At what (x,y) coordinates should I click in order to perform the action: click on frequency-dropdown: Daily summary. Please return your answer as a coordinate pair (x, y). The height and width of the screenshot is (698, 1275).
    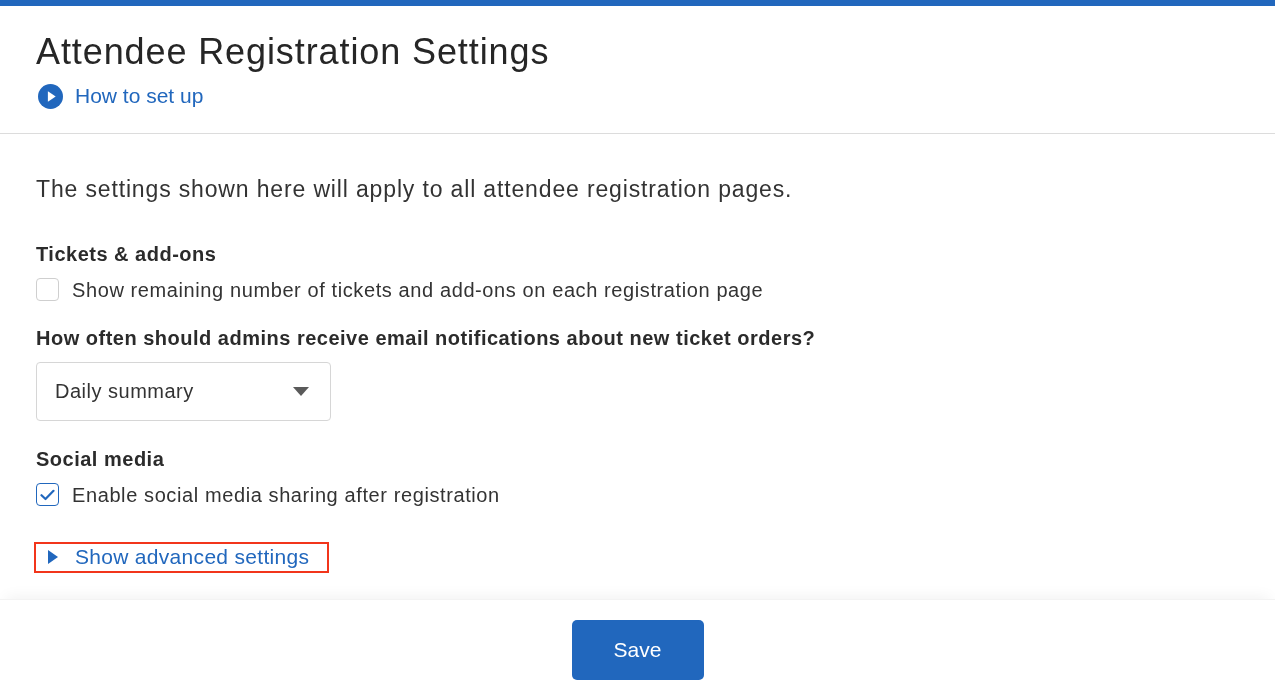
    Looking at the image, I should click on (183, 391).